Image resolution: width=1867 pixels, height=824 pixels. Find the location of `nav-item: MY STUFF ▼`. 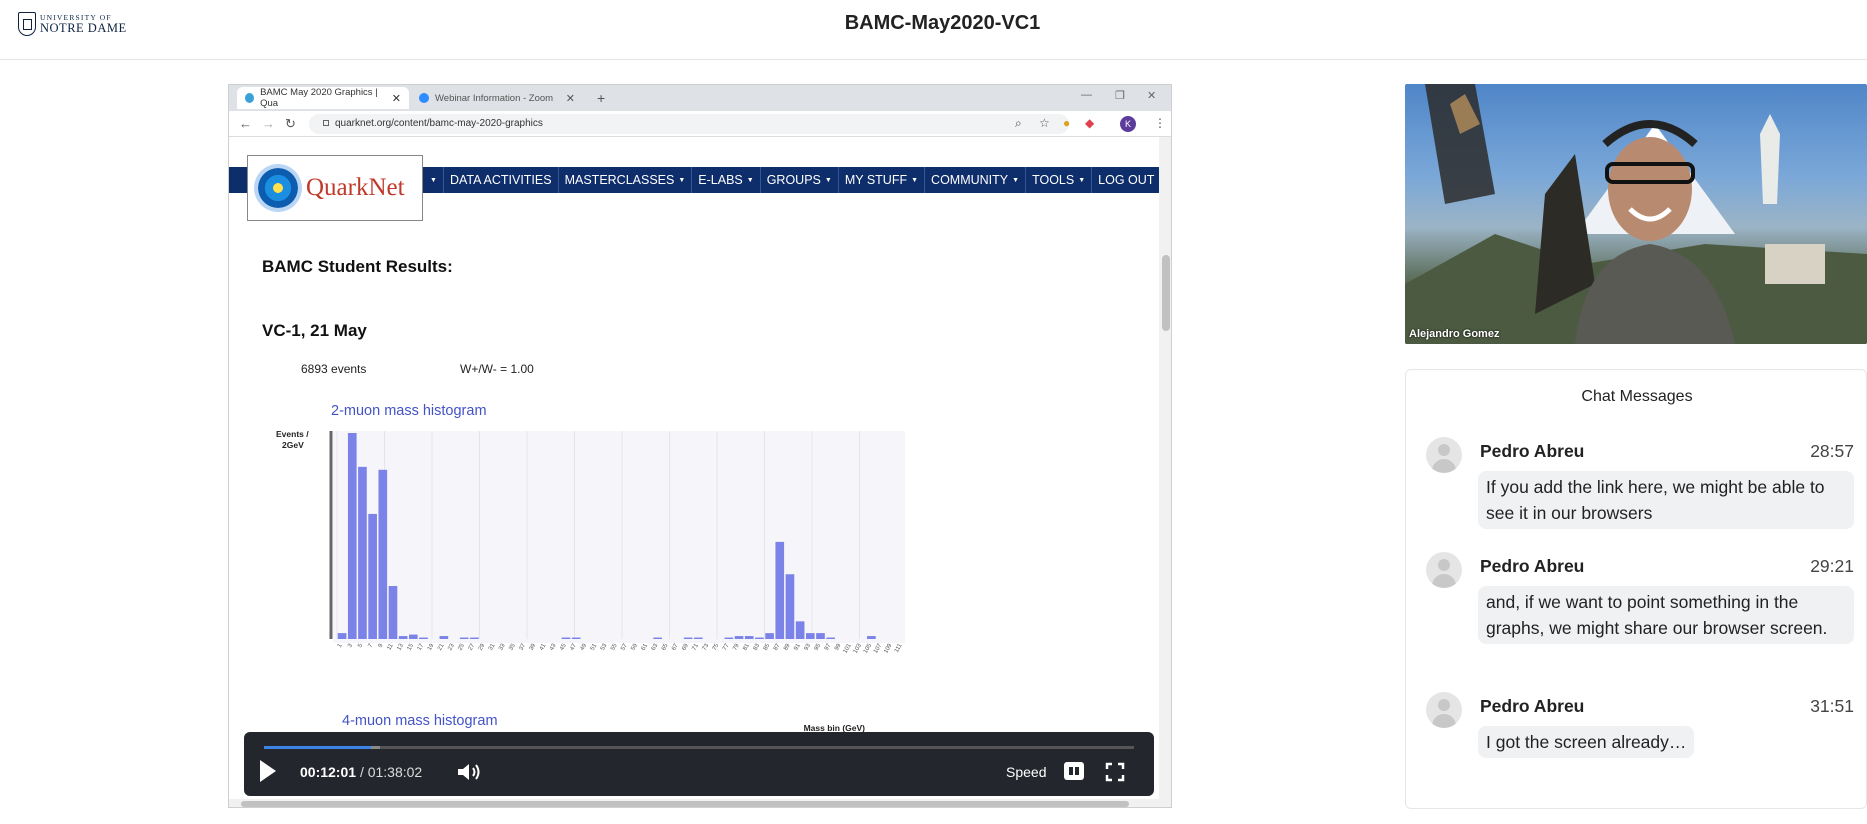

nav-item: MY STUFF ▼ is located at coordinates (880, 180).